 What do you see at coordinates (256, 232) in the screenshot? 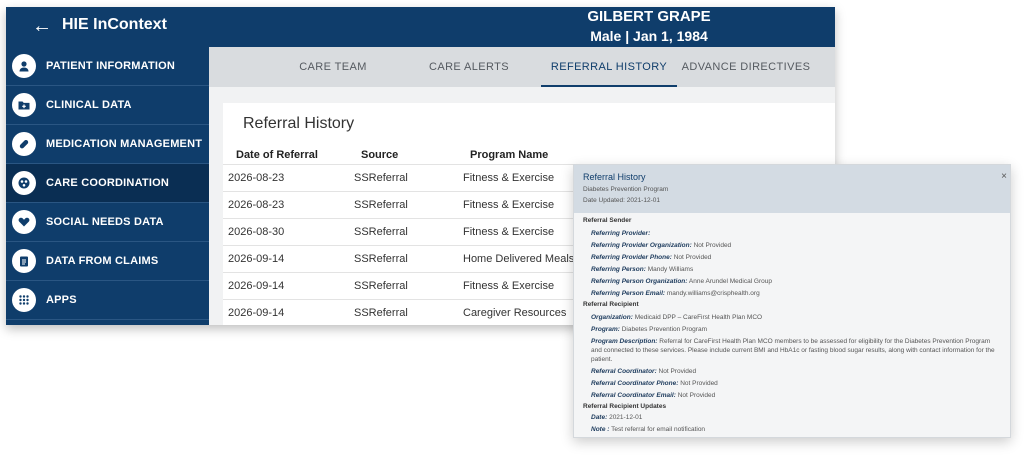
I see `date-cell: 2026-08-30` at bounding box center [256, 232].